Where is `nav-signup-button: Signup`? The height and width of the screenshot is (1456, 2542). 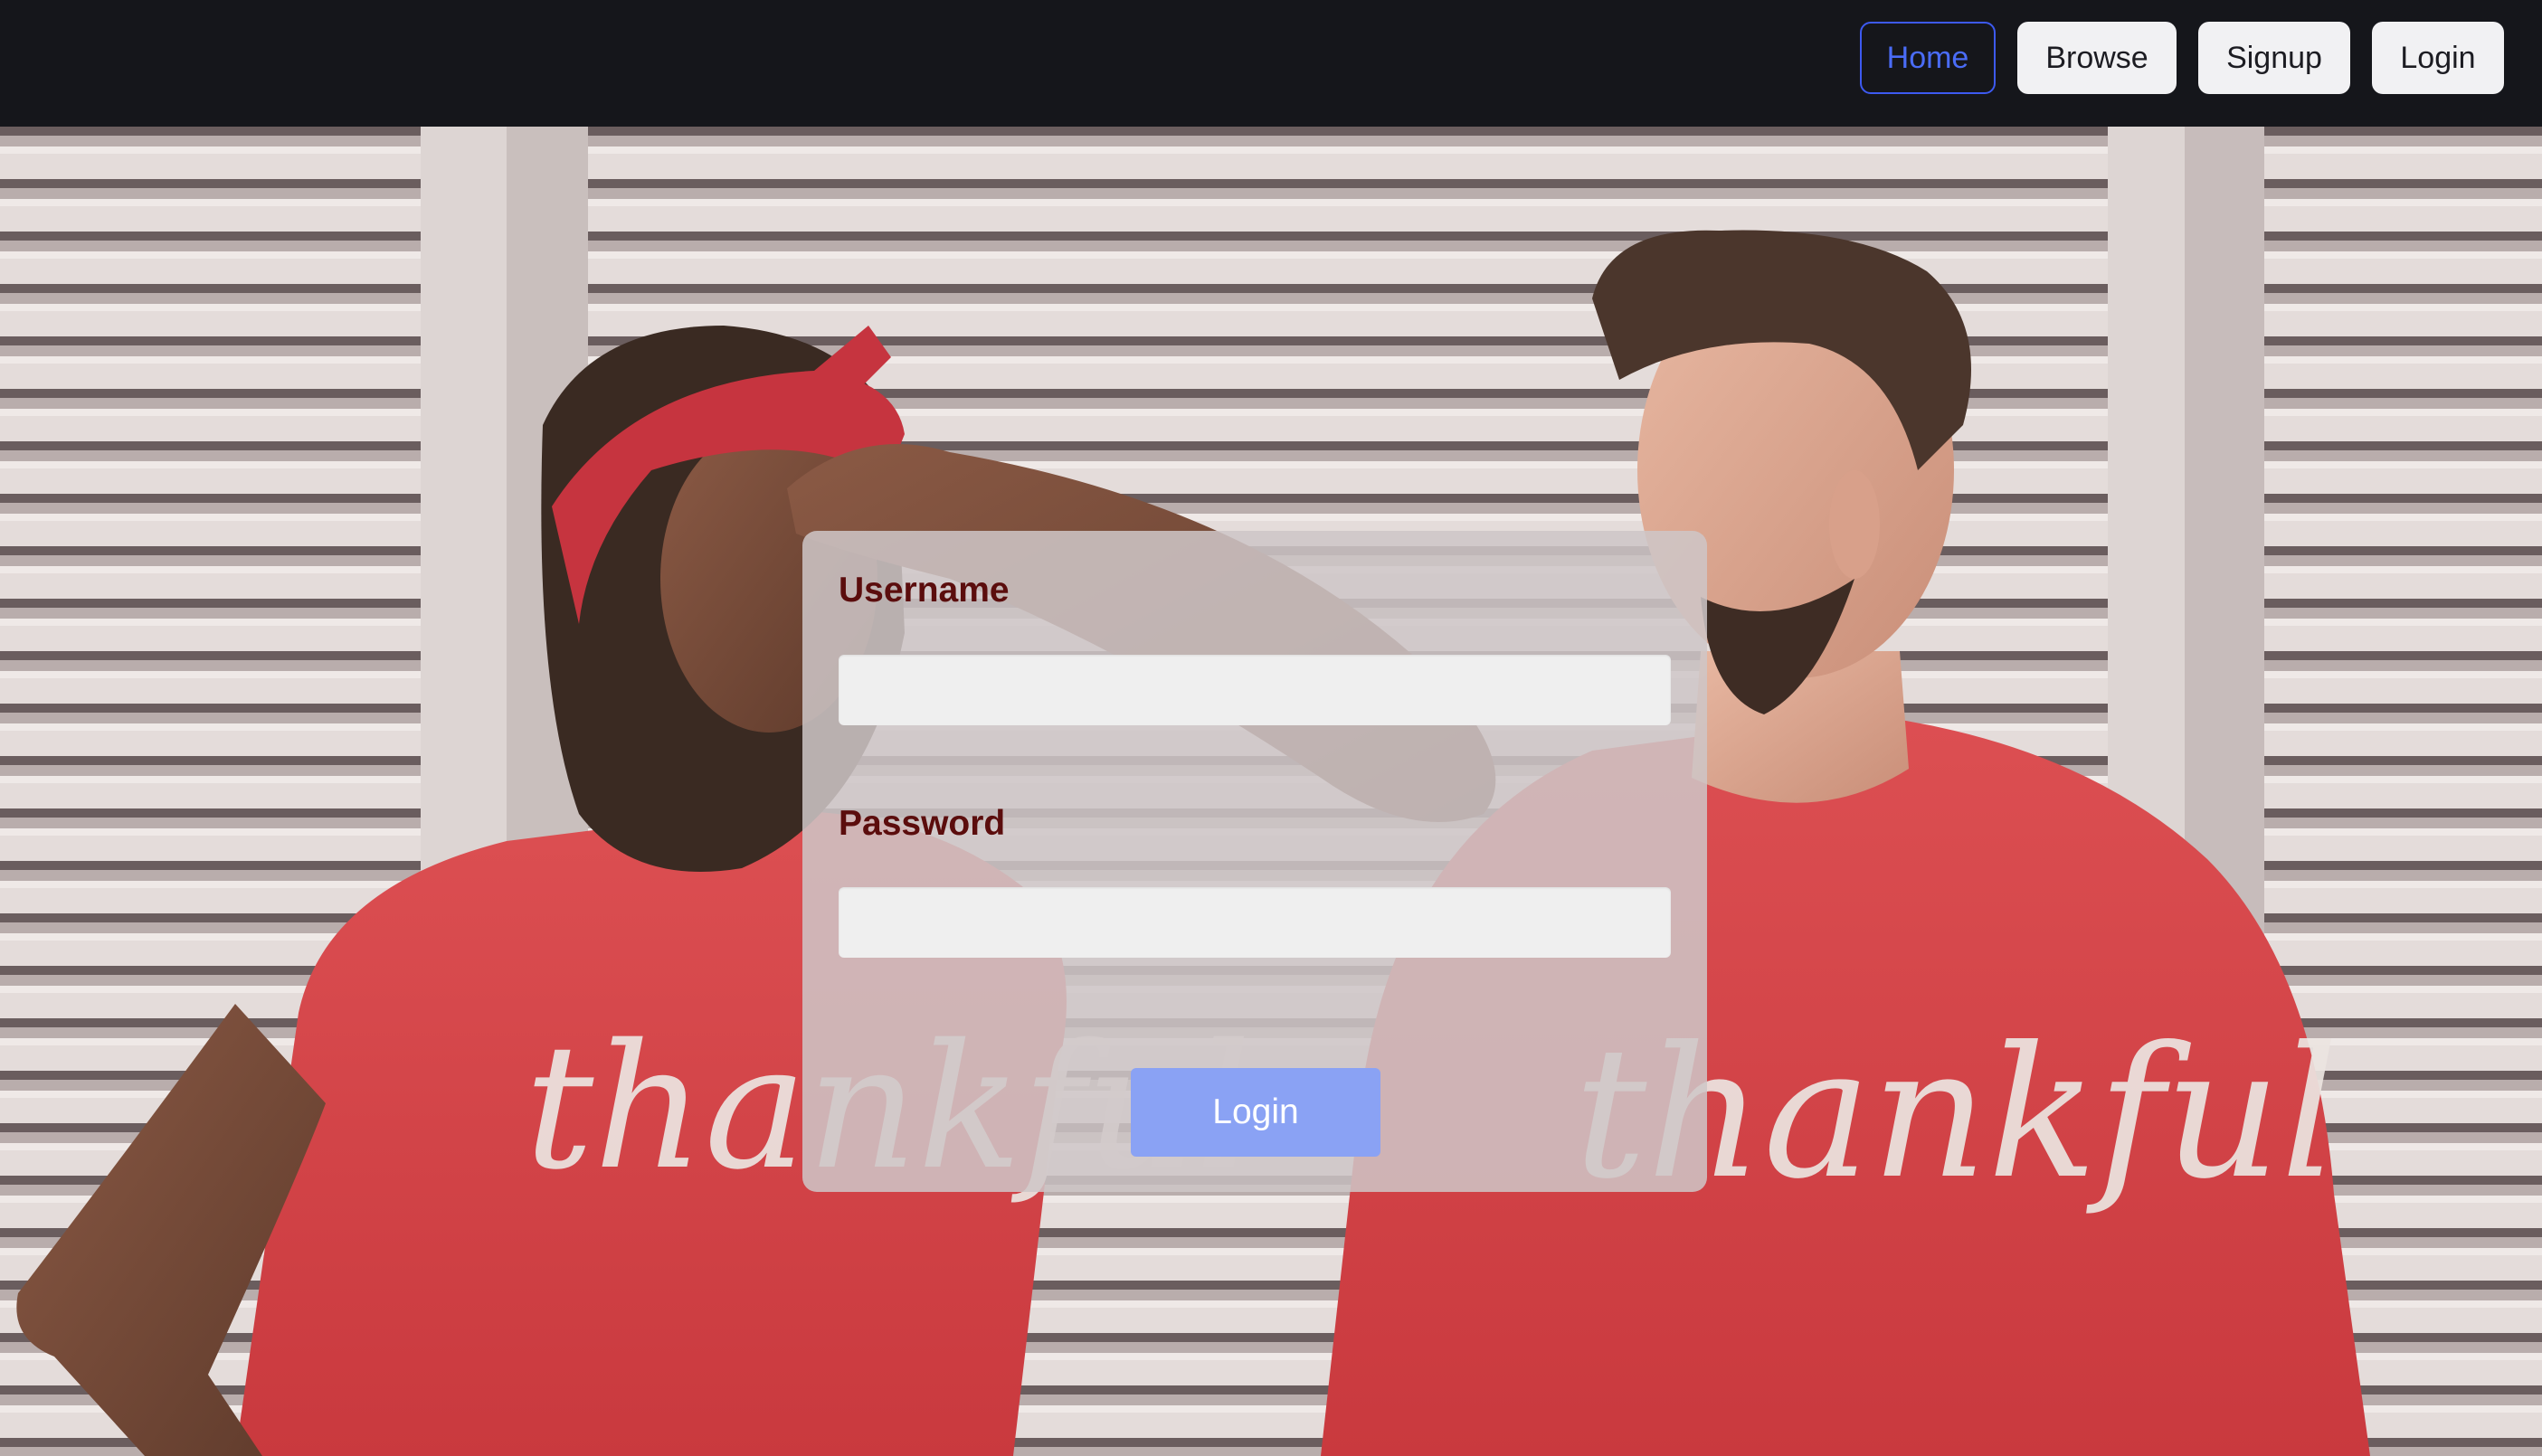 nav-signup-button: Signup is located at coordinates (2274, 58).